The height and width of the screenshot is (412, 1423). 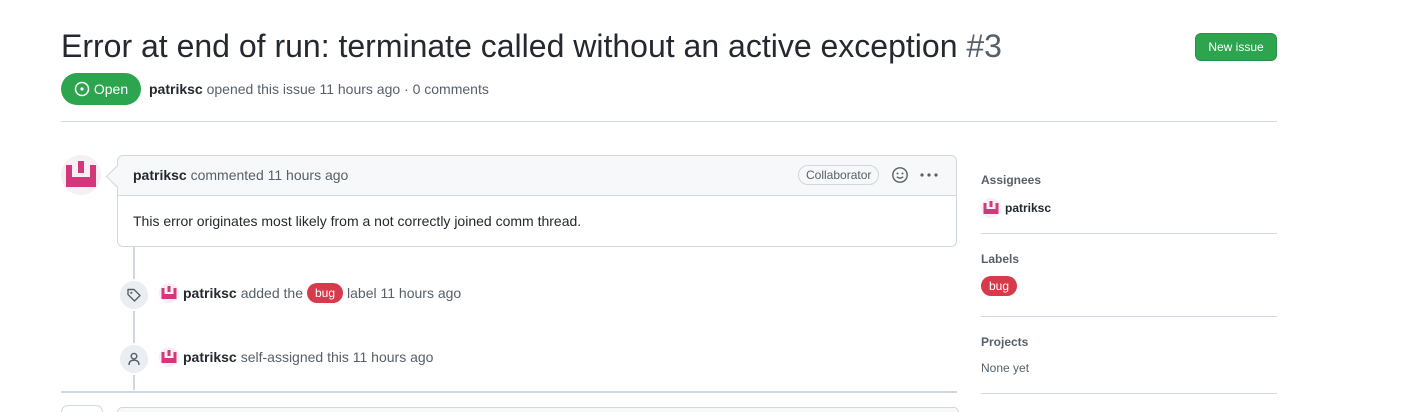 I want to click on next-comment-partial, so click(x=538, y=409).